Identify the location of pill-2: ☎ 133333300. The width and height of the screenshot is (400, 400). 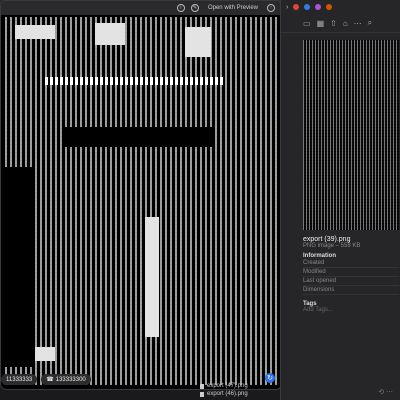
(66, 379).